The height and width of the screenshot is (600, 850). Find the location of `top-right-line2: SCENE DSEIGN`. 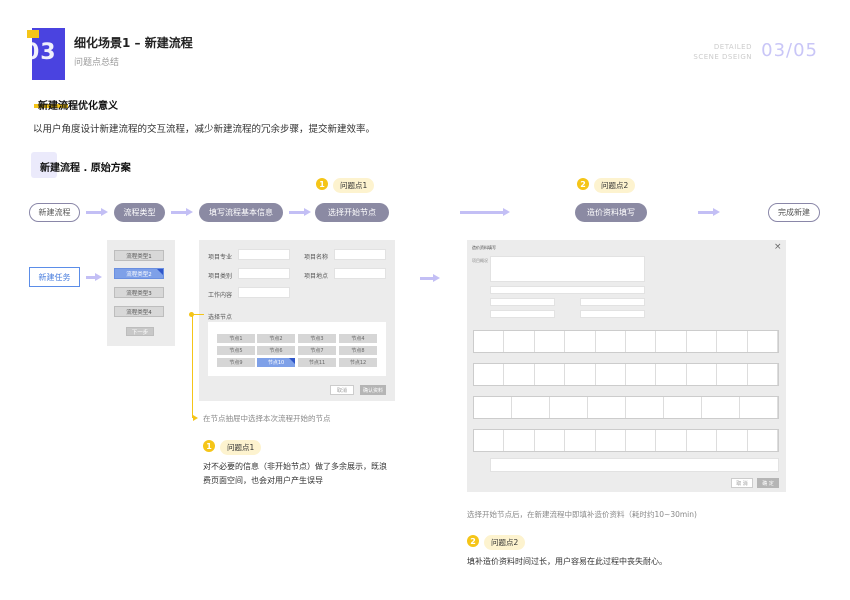

top-right-line2: SCENE DSEIGN is located at coordinates (722, 57).